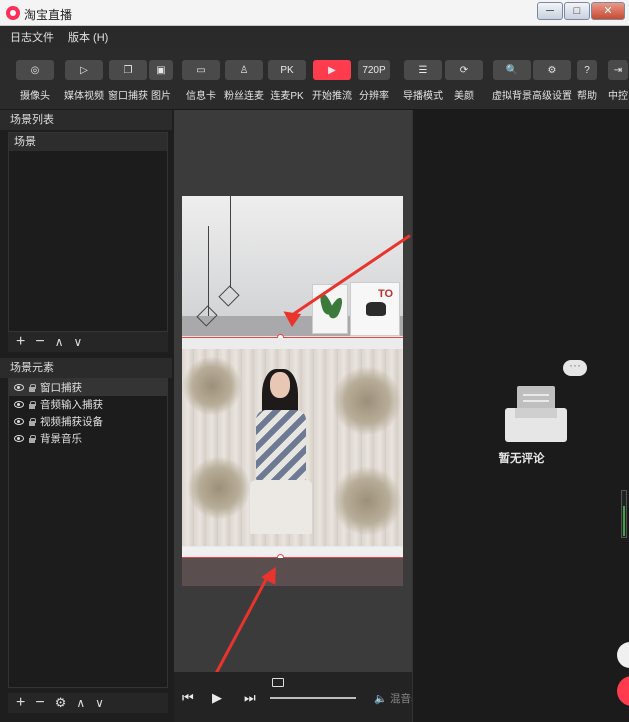  I want to click on scene-elements-title: 场景元素, so click(86, 368).